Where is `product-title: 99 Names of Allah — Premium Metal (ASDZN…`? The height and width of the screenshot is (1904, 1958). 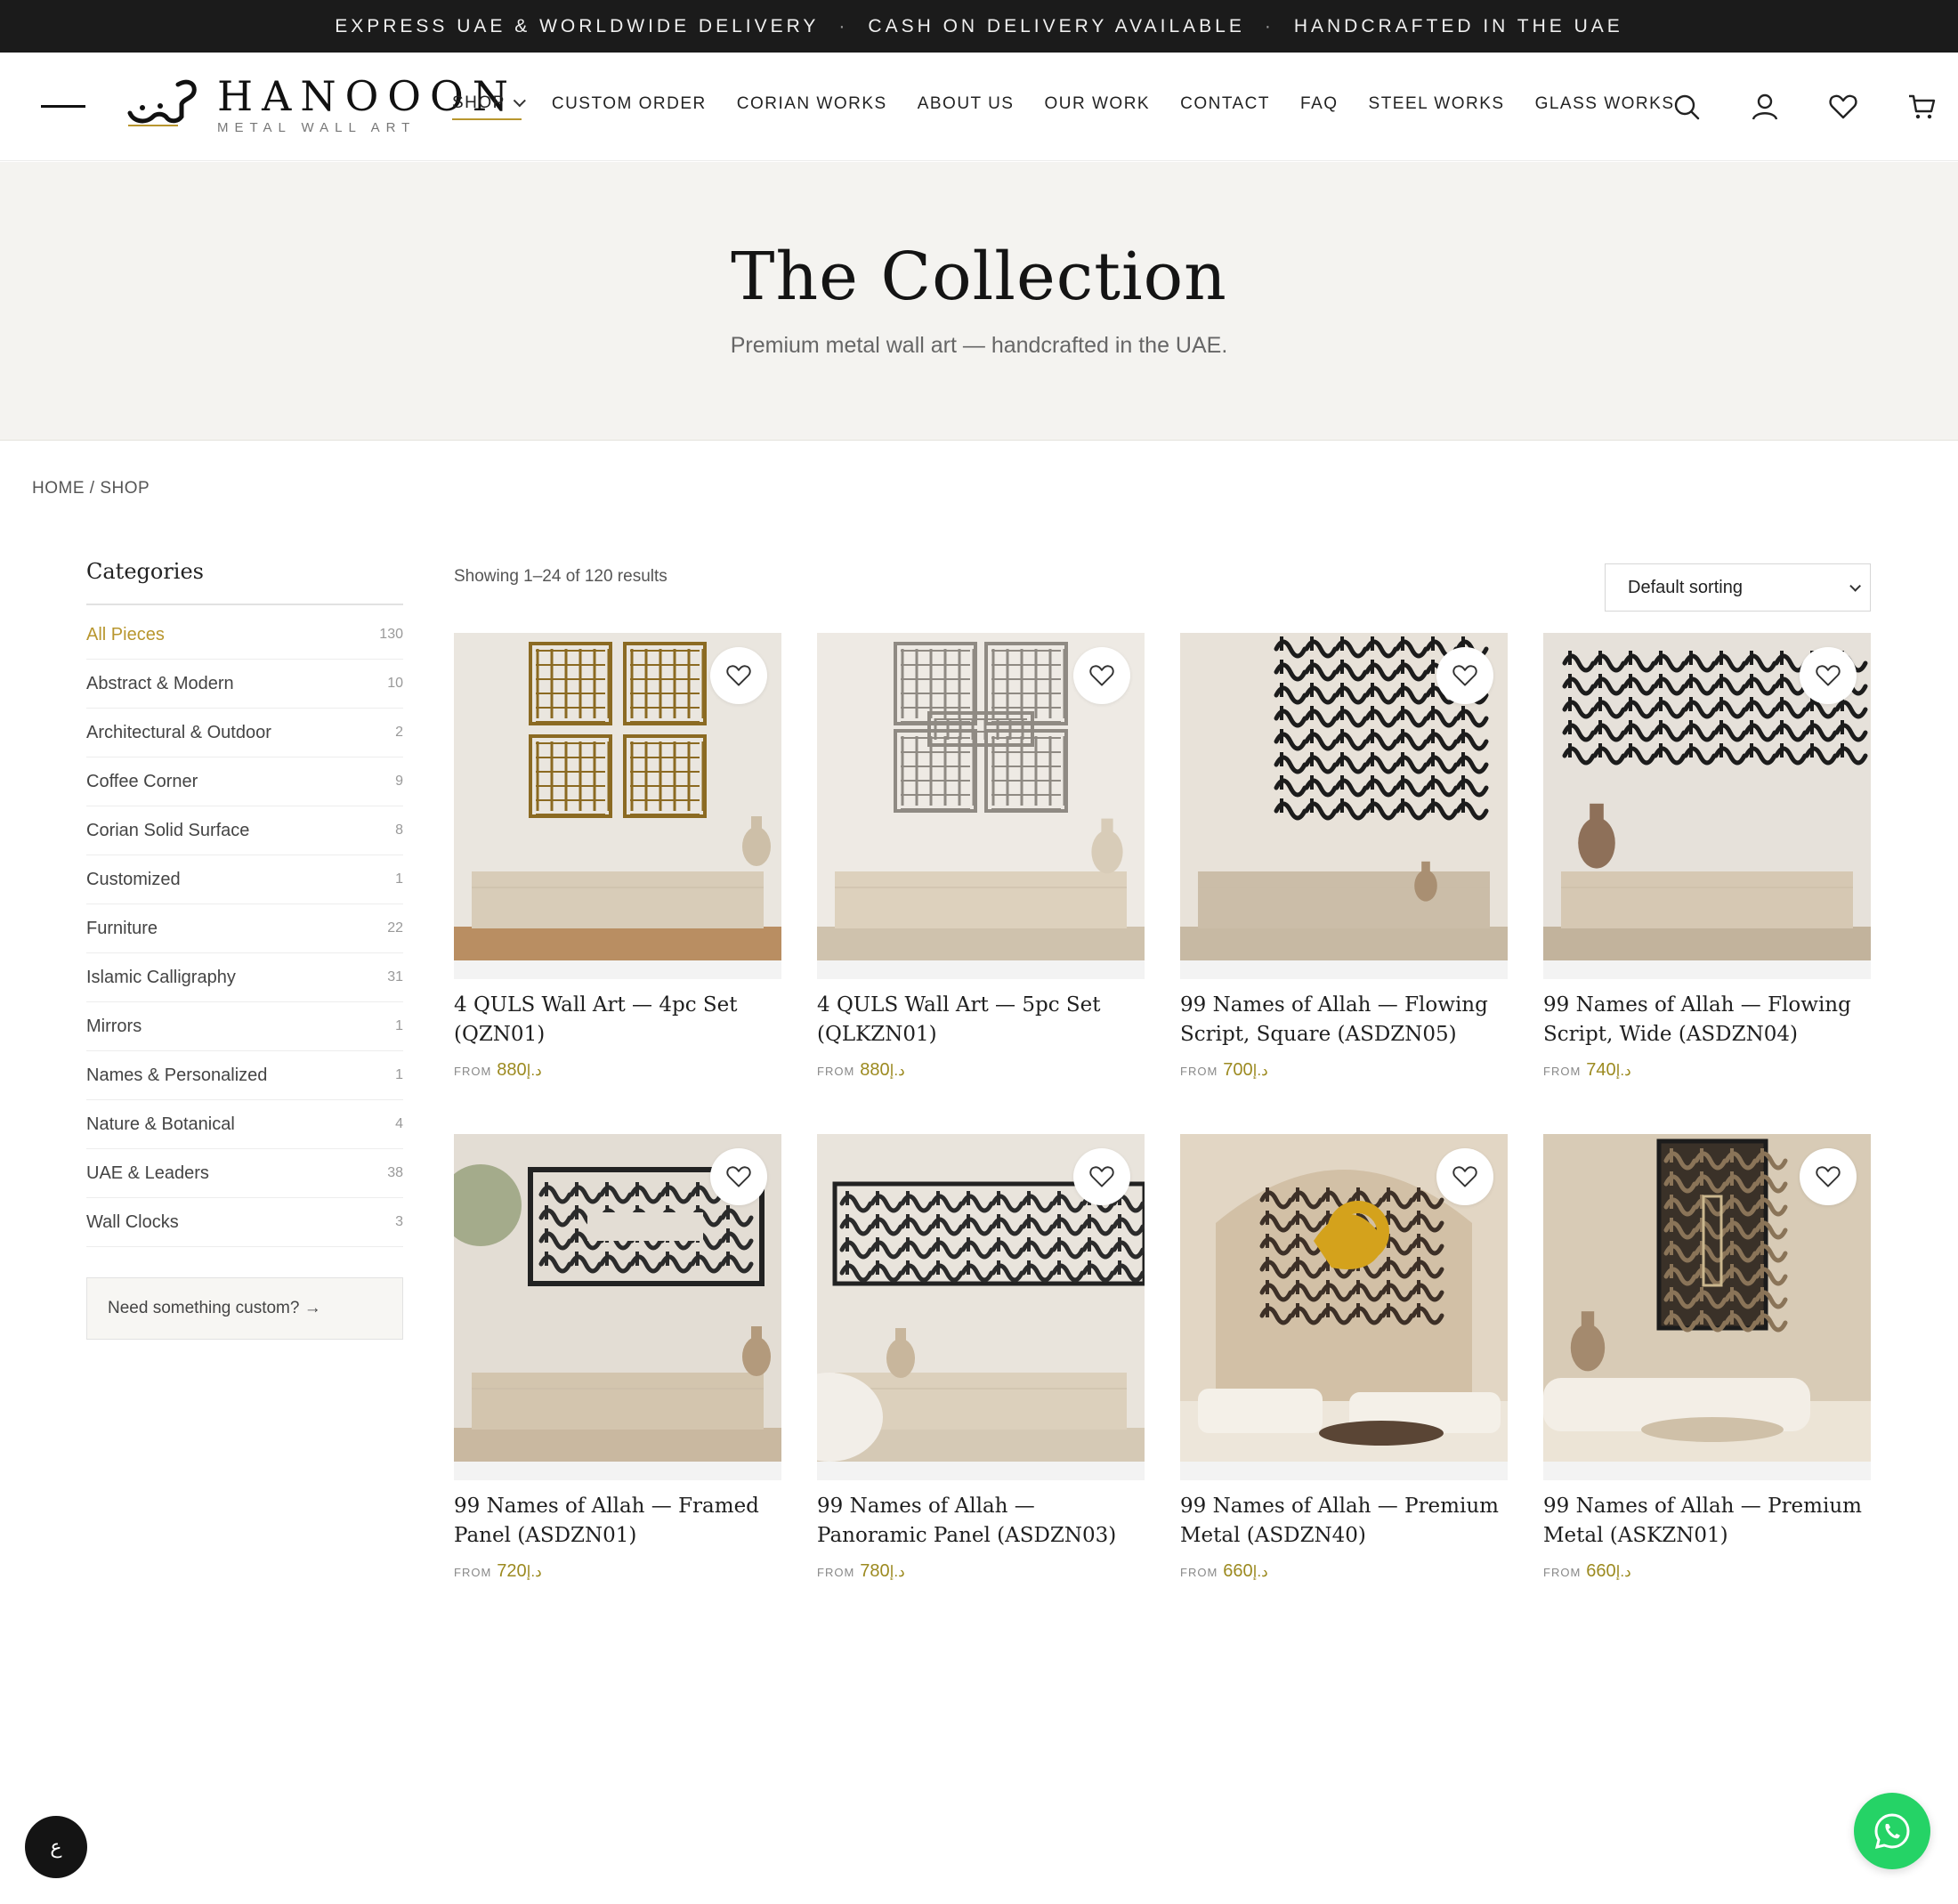
product-title: 99 Names of Allah — Premium Metal (ASDZN… is located at coordinates (1344, 1522).